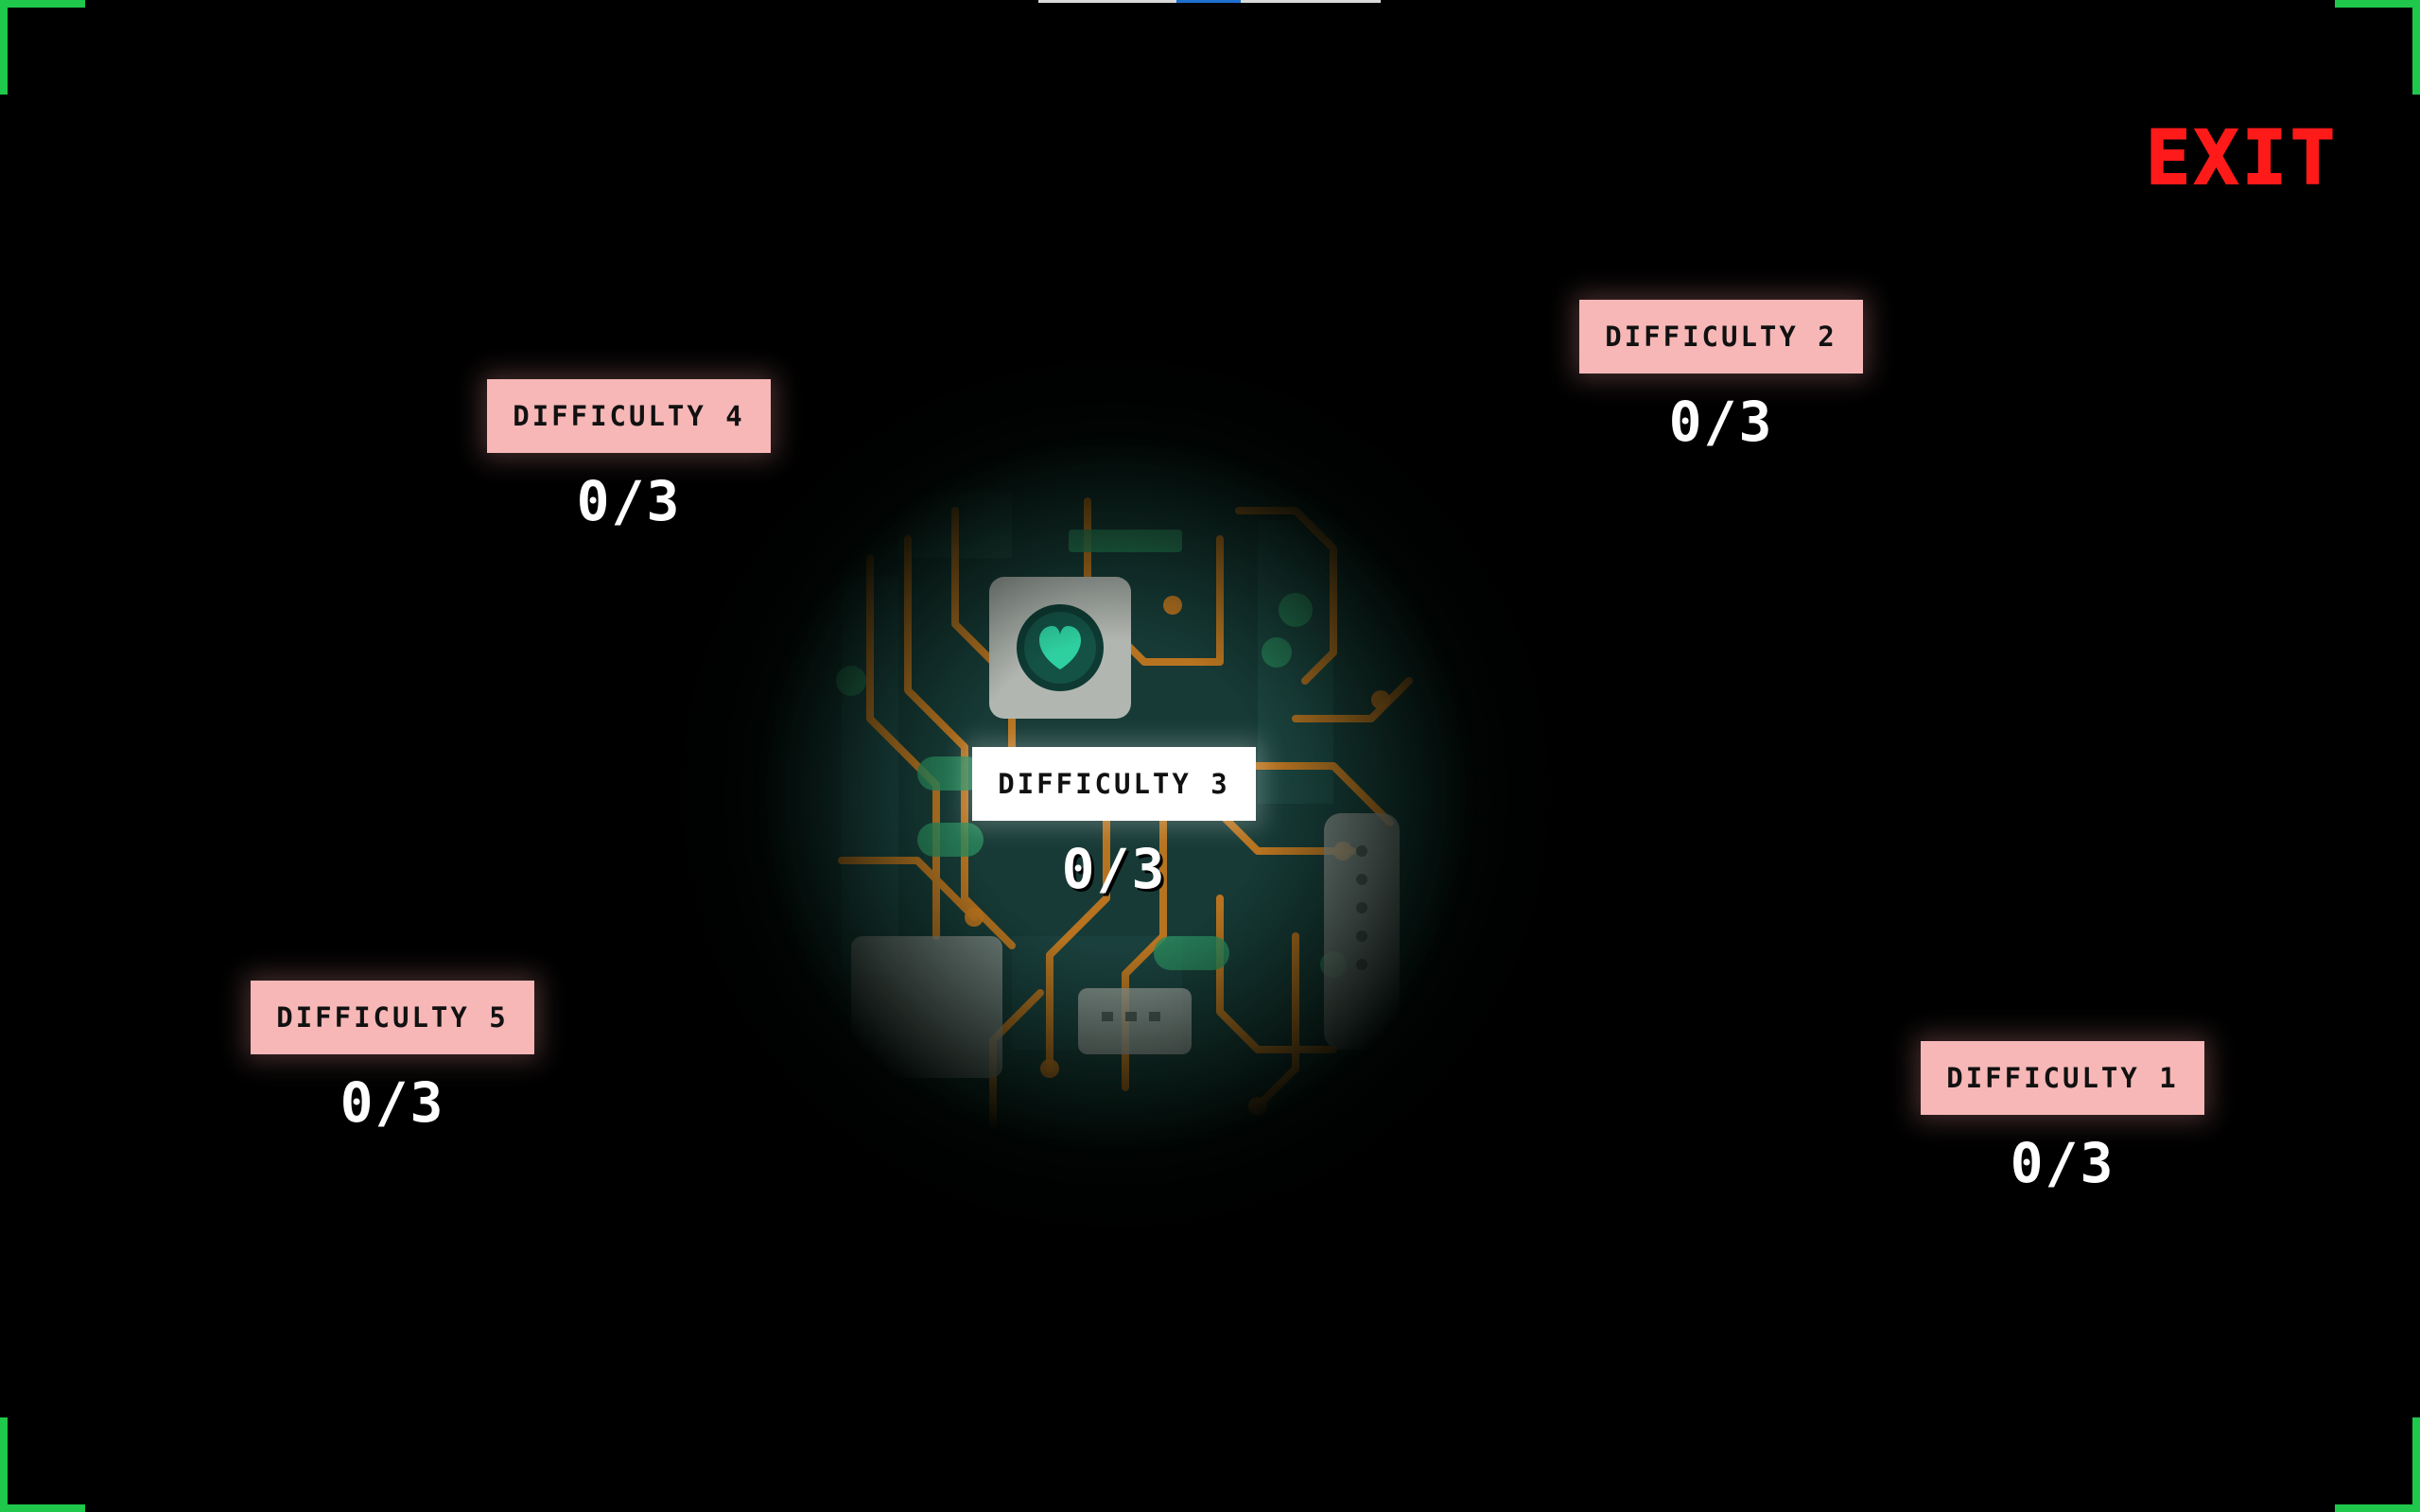 This screenshot has height=1512, width=2420. I want to click on difficulty-3-button: DIFFICULTY 3, so click(1114, 784).